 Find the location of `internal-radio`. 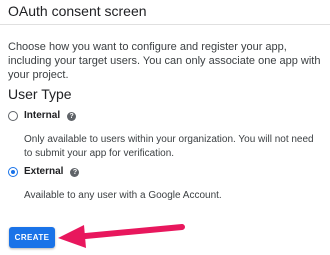

internal-radio is located at coordinates (13, 116).